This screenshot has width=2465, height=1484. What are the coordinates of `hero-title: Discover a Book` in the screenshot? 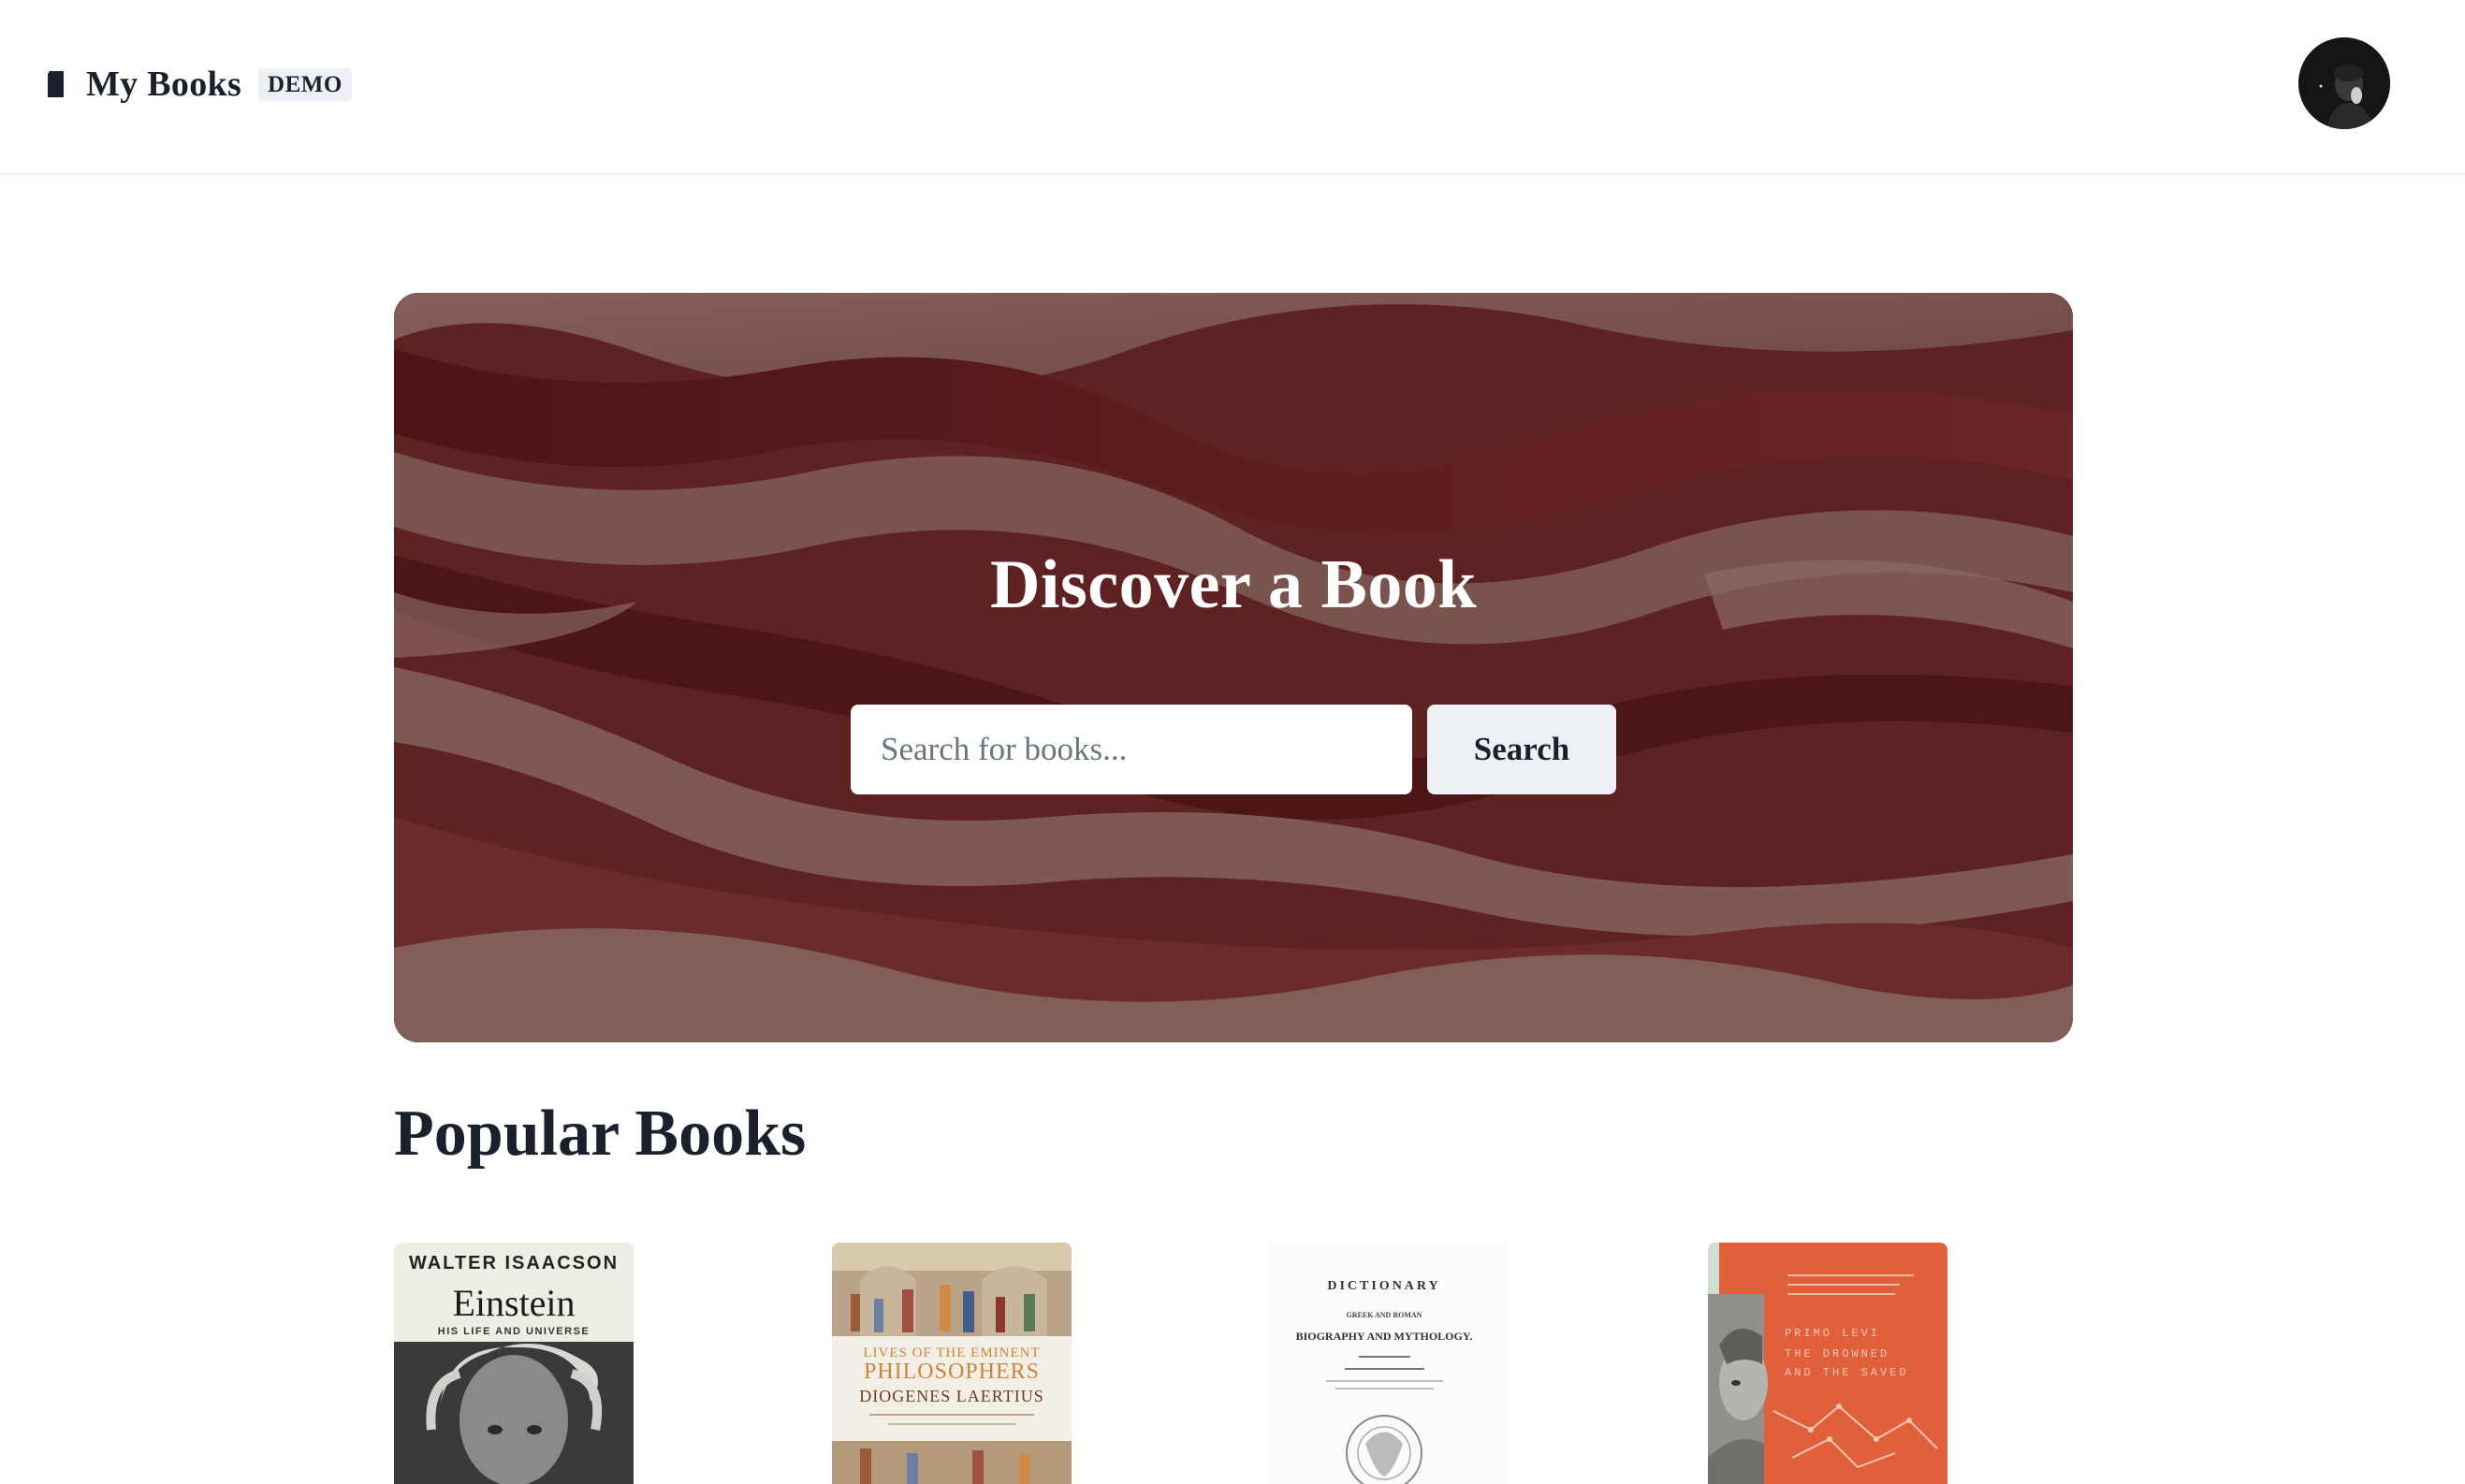 It's located at (1233, 584).